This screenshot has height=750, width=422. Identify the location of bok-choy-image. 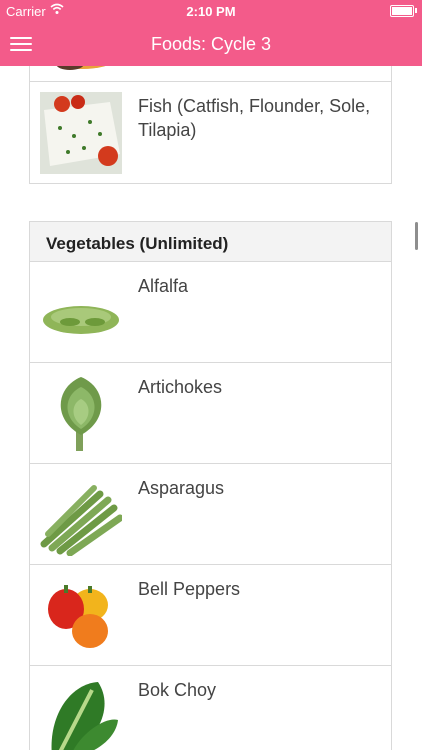
(81, 713).